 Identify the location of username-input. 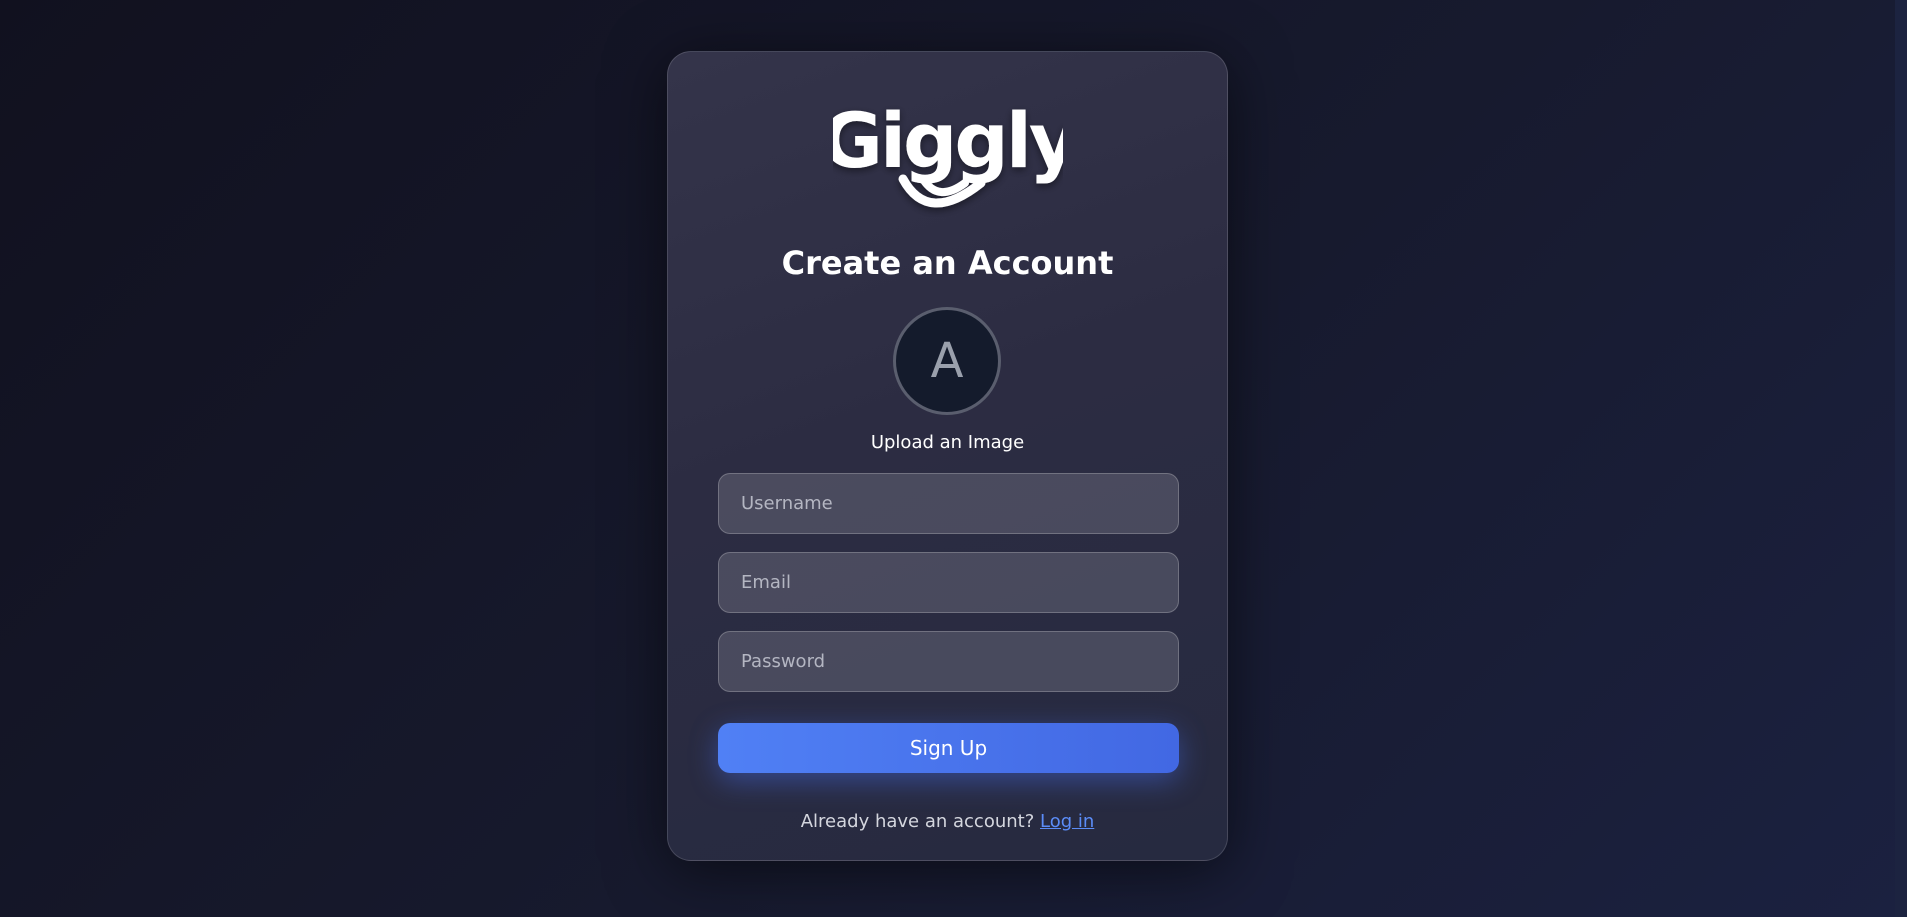
(948, 503).